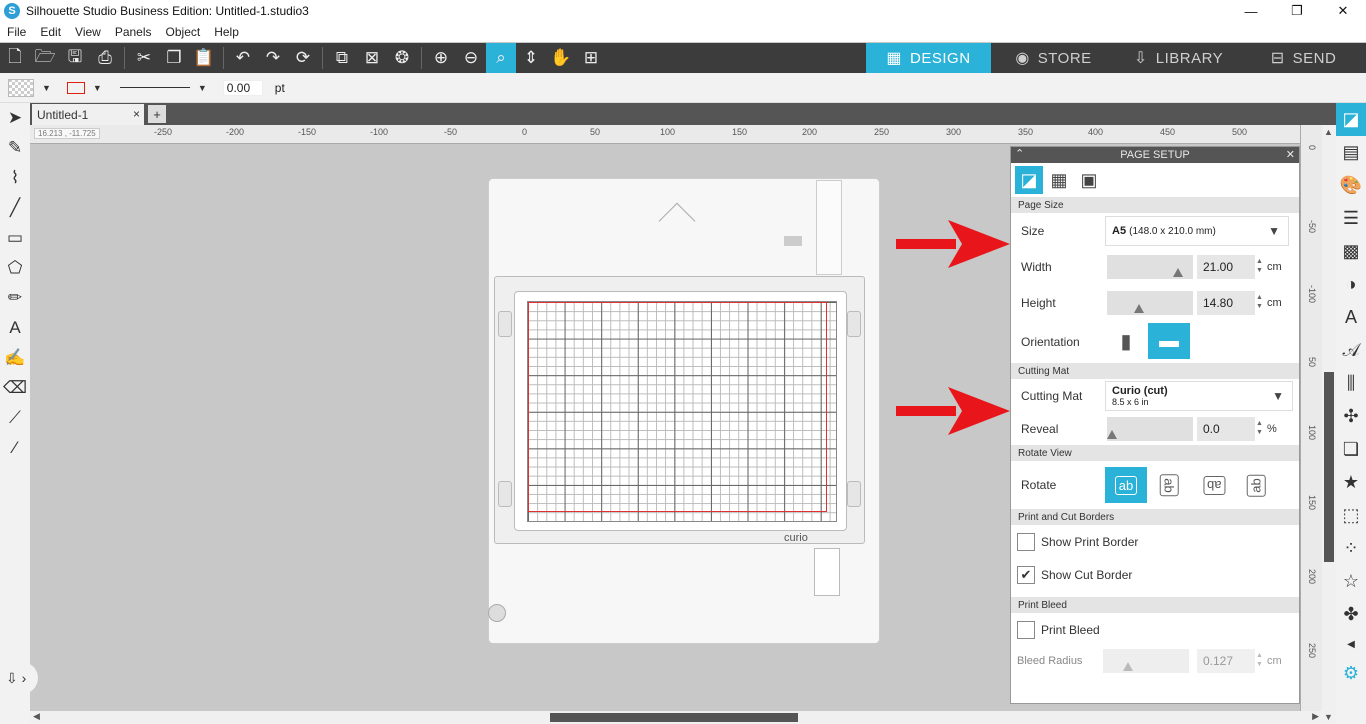  I want to click on sketch-font-icon: 𝒜, so click(1351, 350).